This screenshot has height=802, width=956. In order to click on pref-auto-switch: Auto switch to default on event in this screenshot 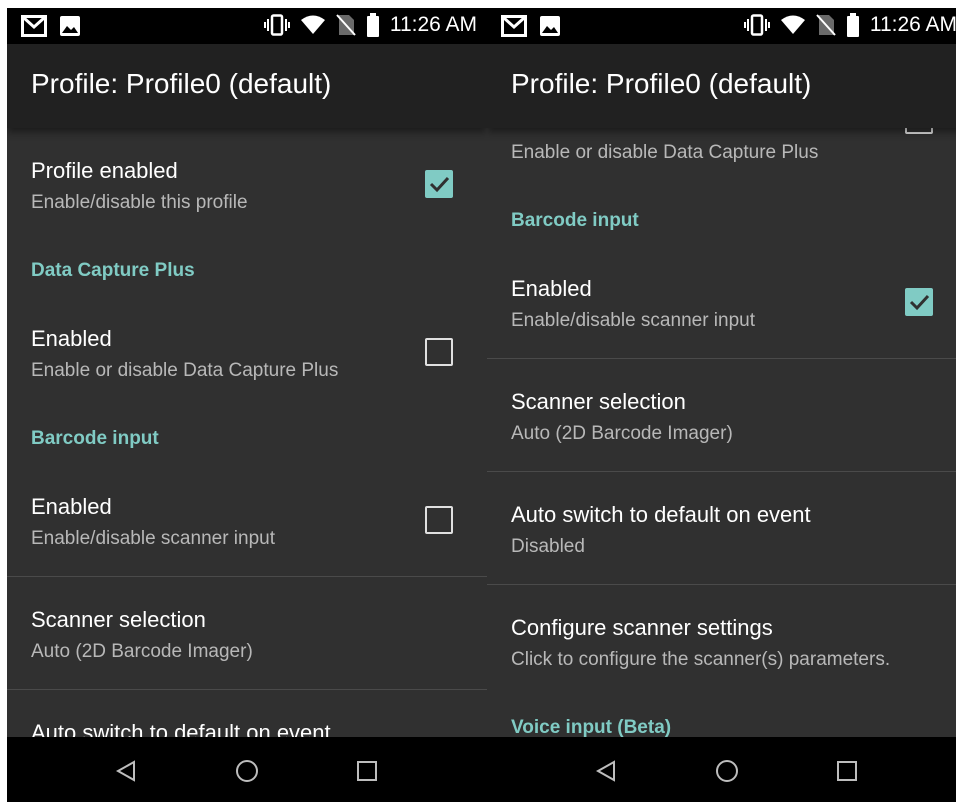, I will do `click(247, 713)`.